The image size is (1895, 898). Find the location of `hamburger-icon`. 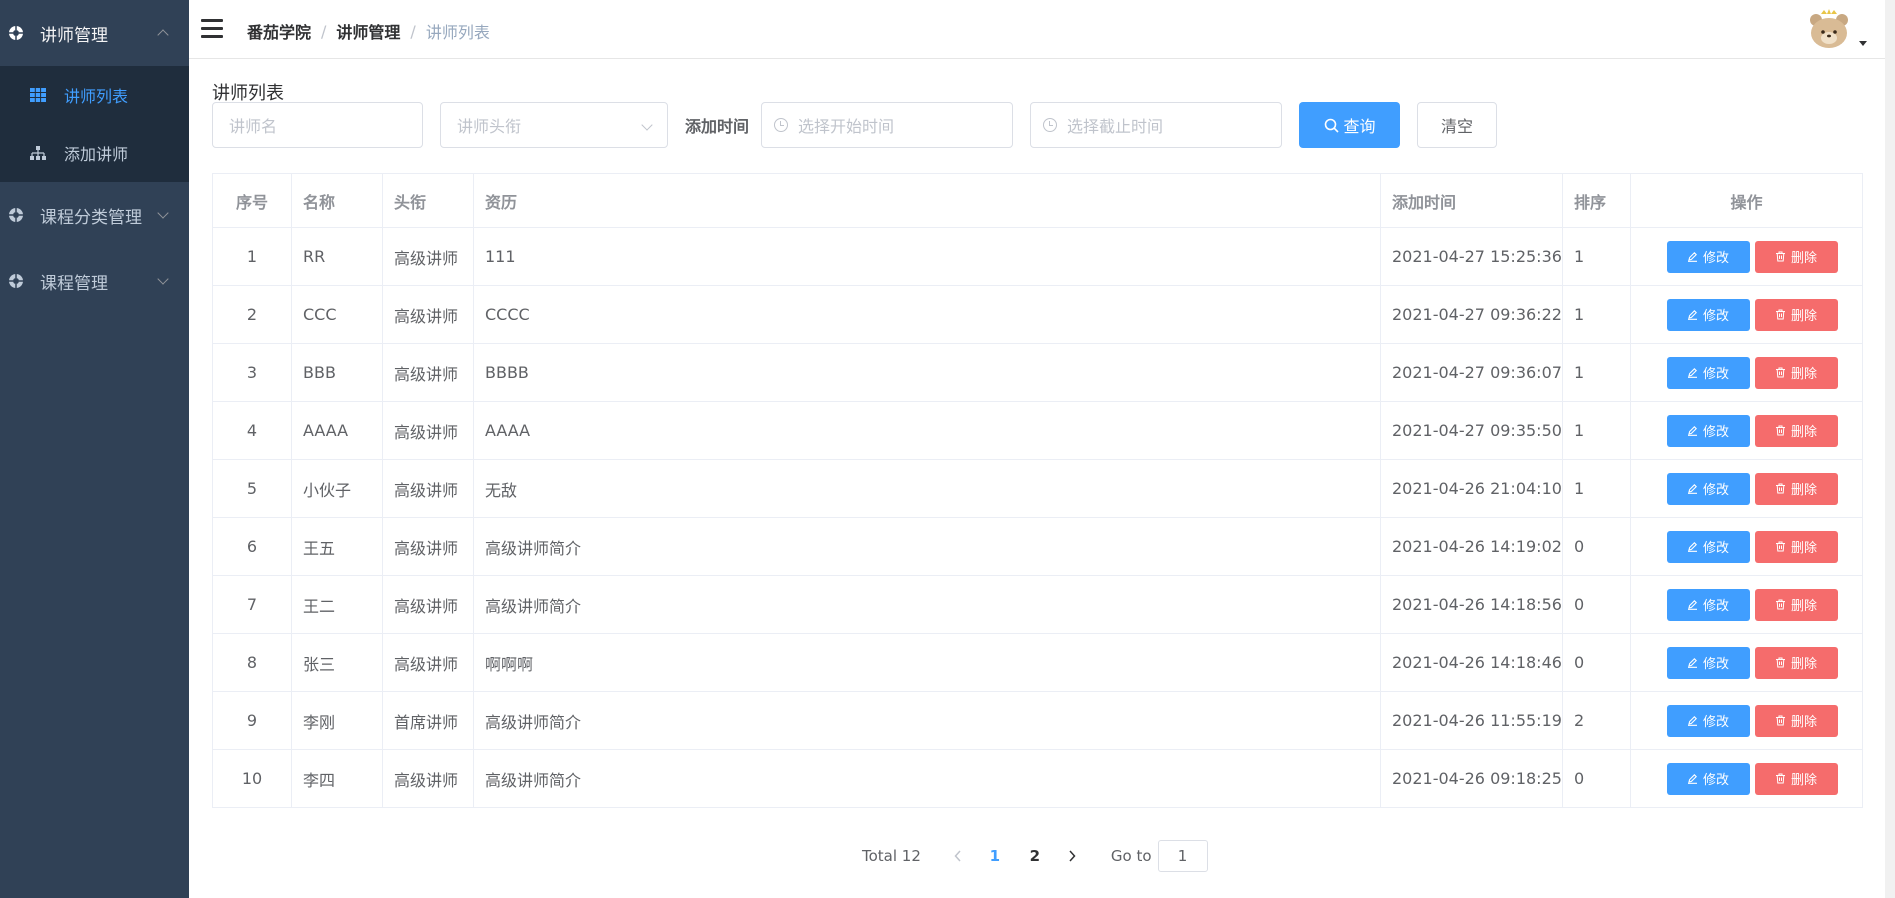

hamburger-icon is located at coordinates (212, 29).